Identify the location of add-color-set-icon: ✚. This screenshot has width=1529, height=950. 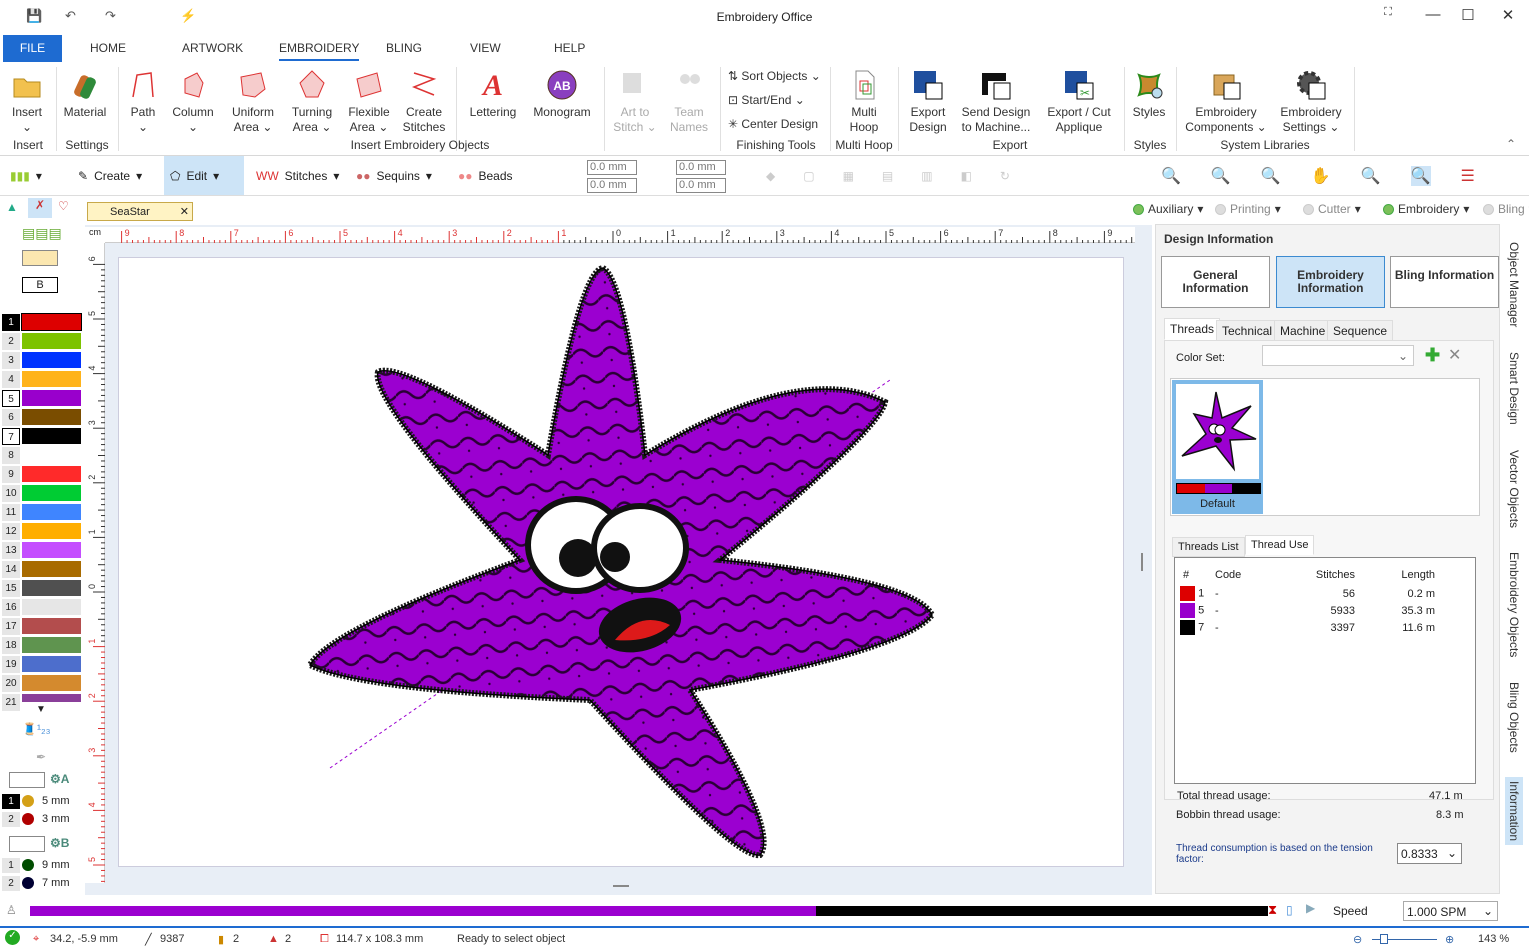
(1432, 355).